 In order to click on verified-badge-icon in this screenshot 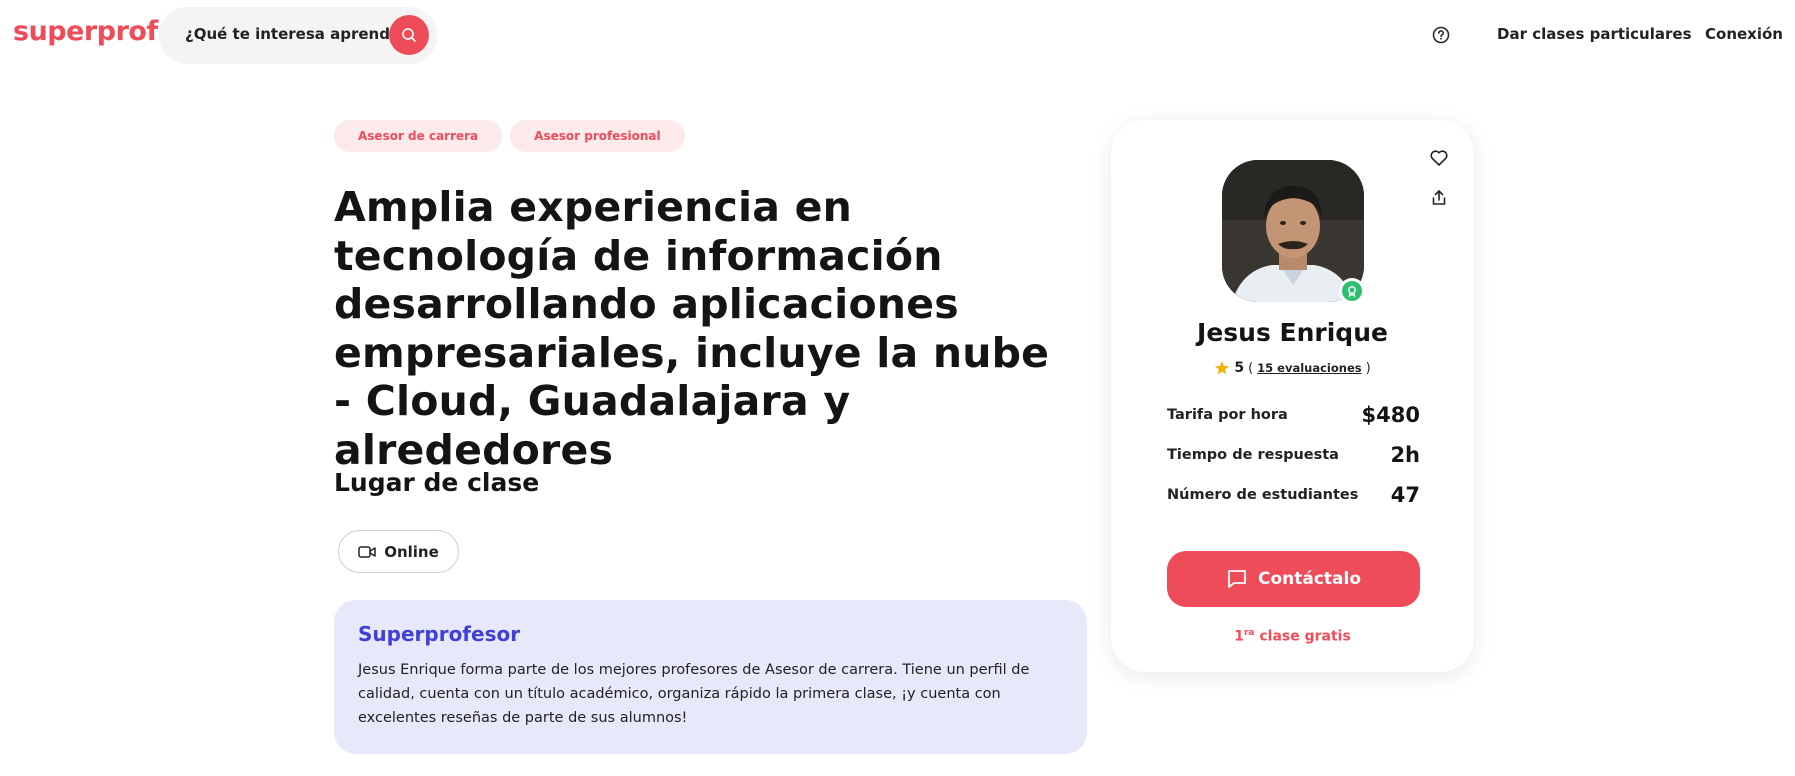, I will do `click(1352, 291)`.